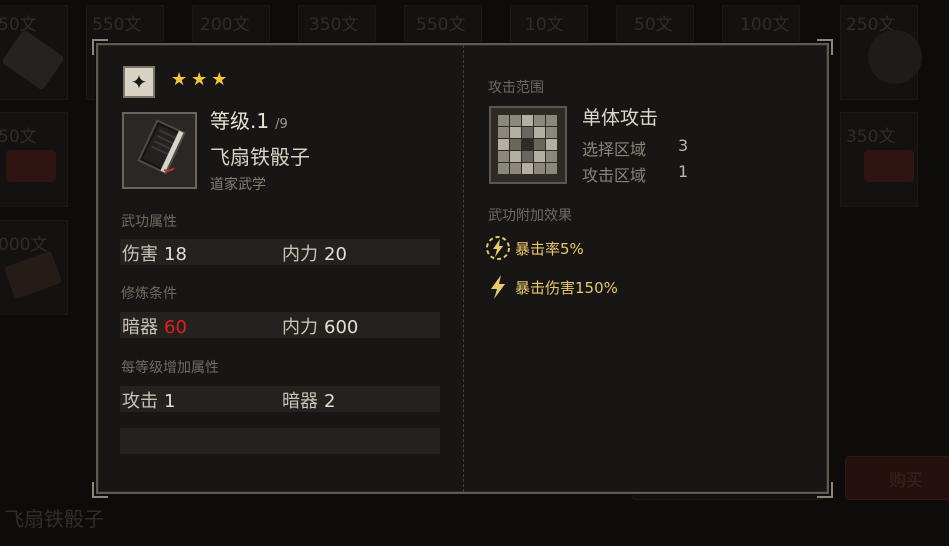  I want to click on damage-stat: 伤害 18, so click(154, 254).